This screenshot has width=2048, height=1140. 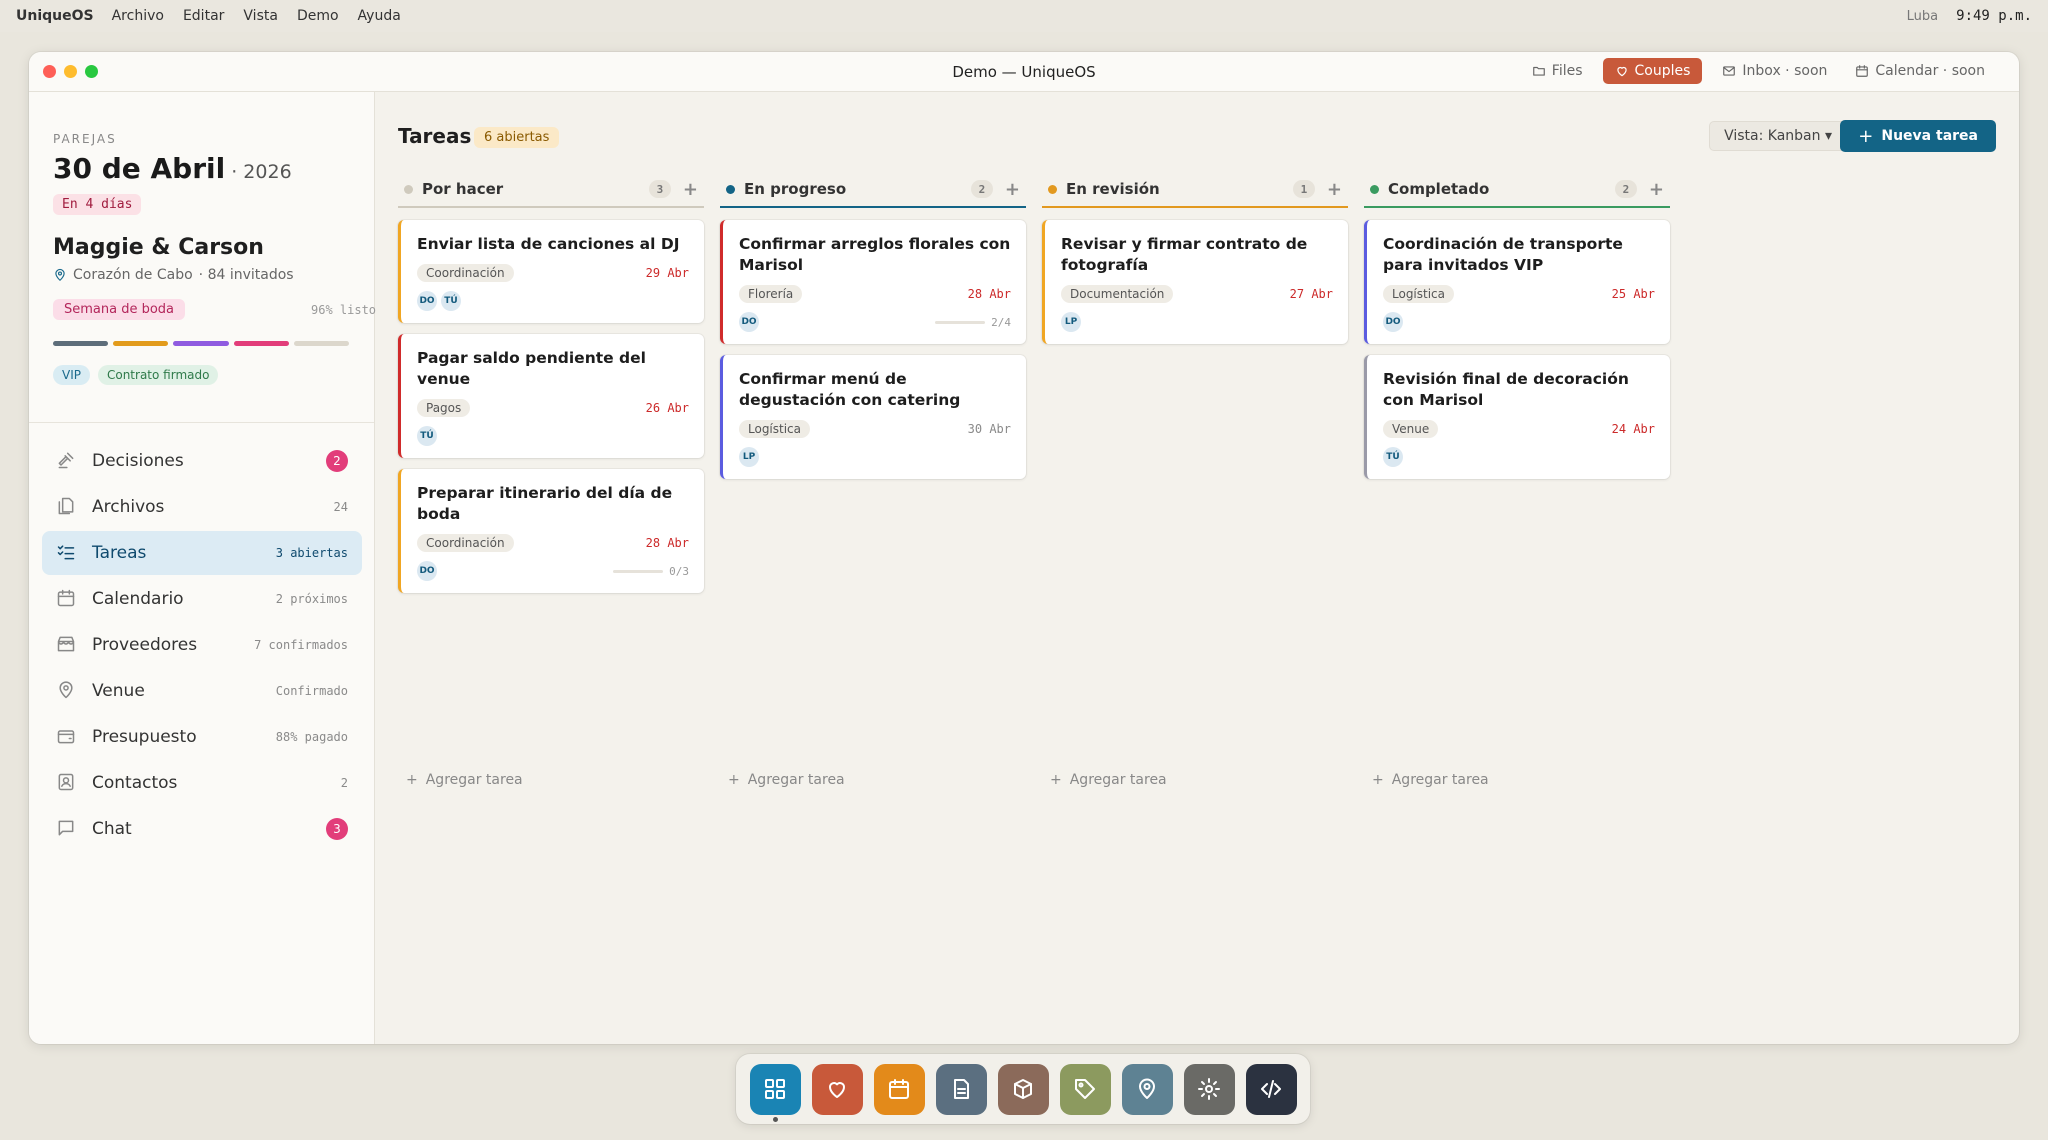 What do you see at coordinates (435, 136) in the screenshot?
I see `page-title: Tareas` at bounding box center [435, 136].